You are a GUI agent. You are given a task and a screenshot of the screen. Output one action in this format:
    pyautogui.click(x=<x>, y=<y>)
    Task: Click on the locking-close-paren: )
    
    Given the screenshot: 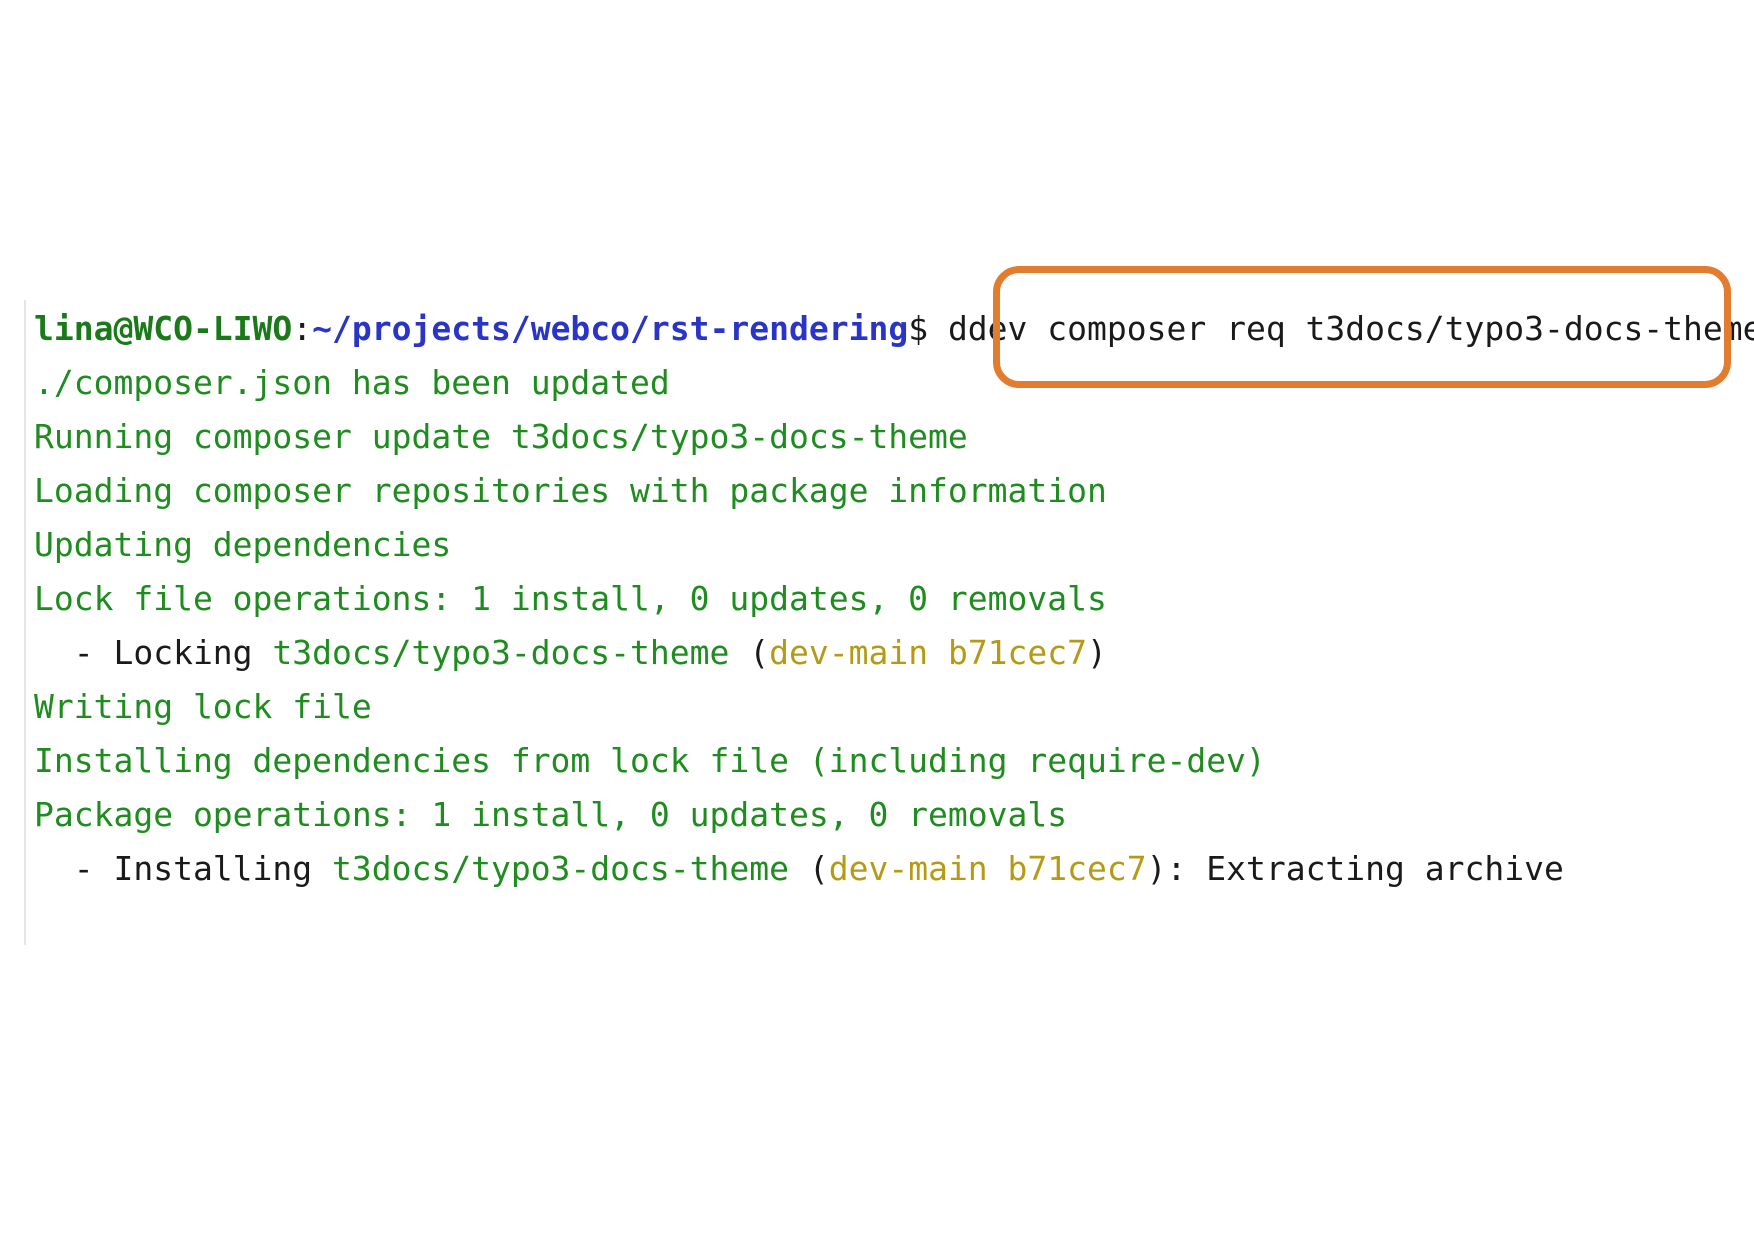 What is the action you would take?
    pyautogui.click(x=1097, y=652)
    